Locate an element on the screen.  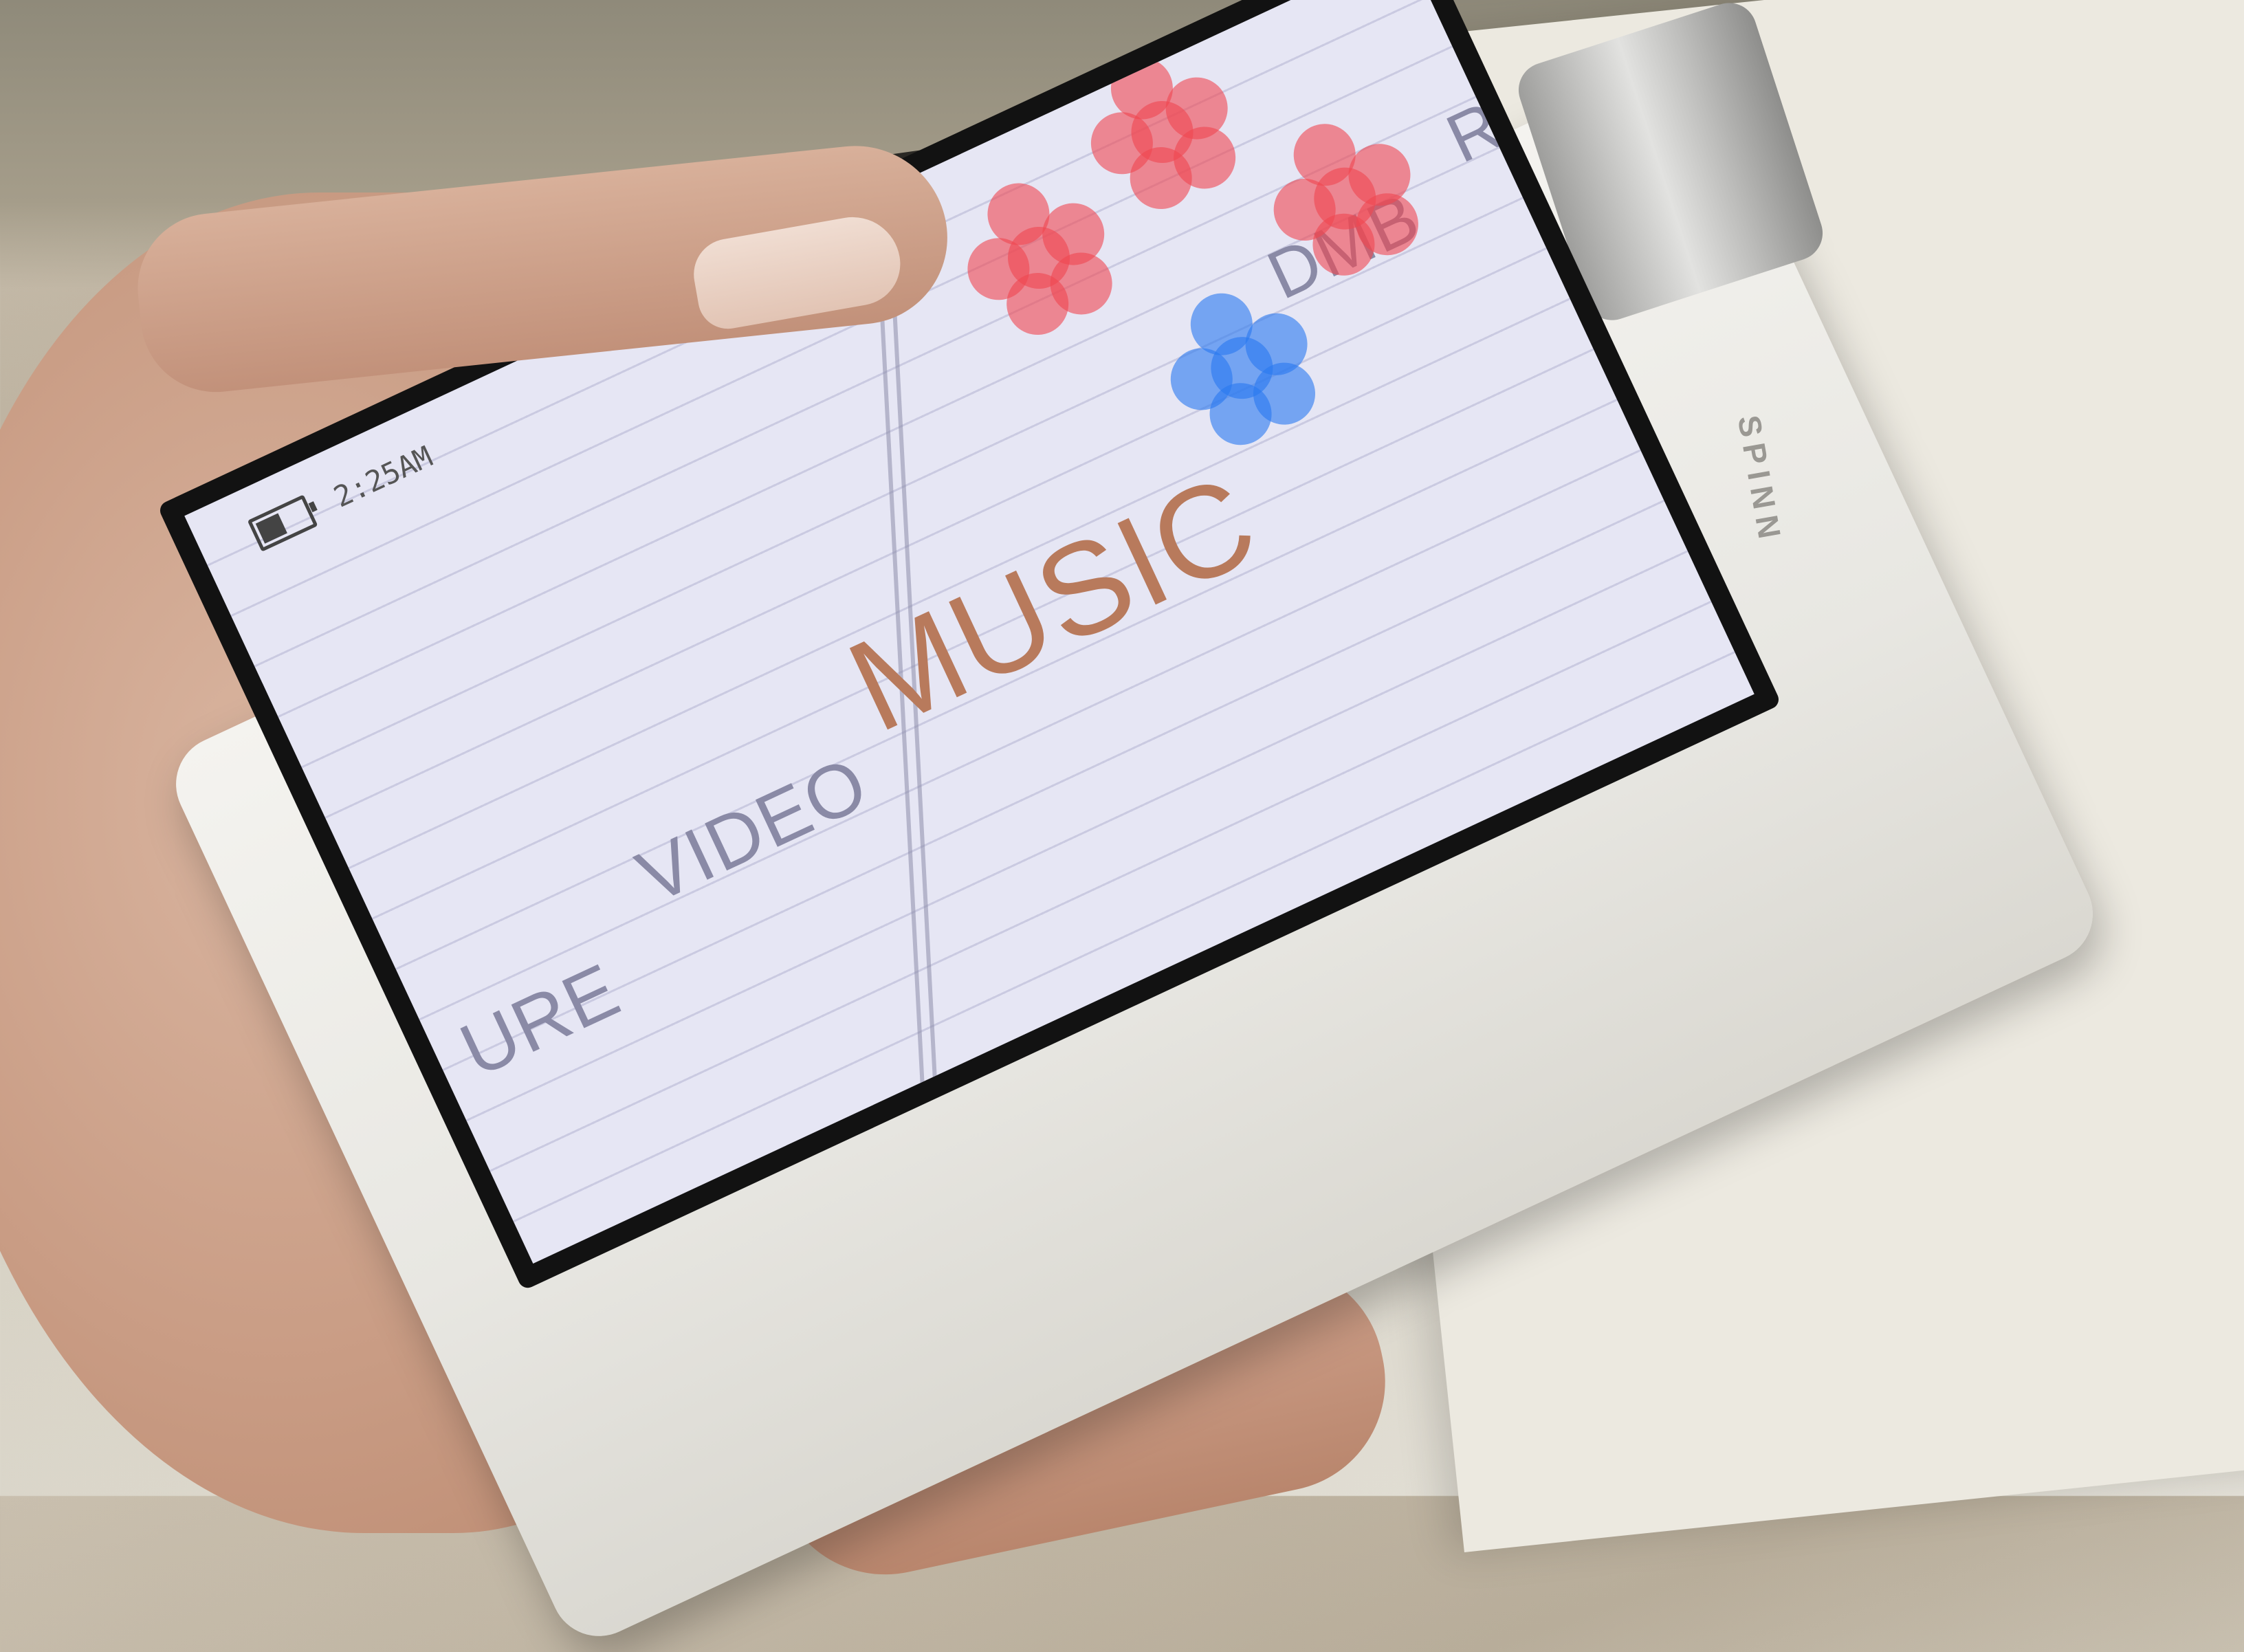
menu-item-picture: URE is located at coordinates (540, 1020).